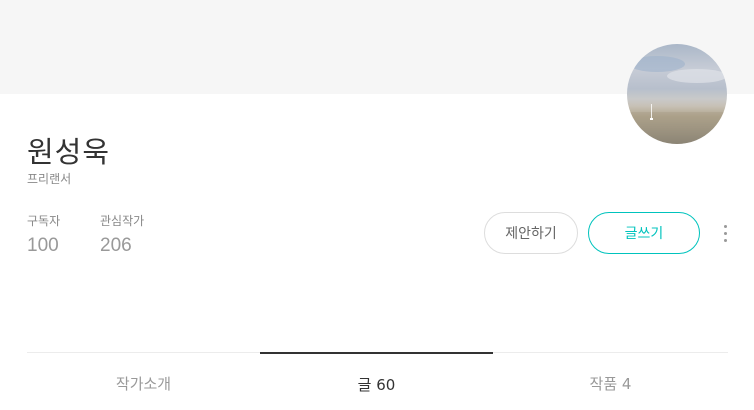  I want to click on avatar-photo, so click(677, 100).